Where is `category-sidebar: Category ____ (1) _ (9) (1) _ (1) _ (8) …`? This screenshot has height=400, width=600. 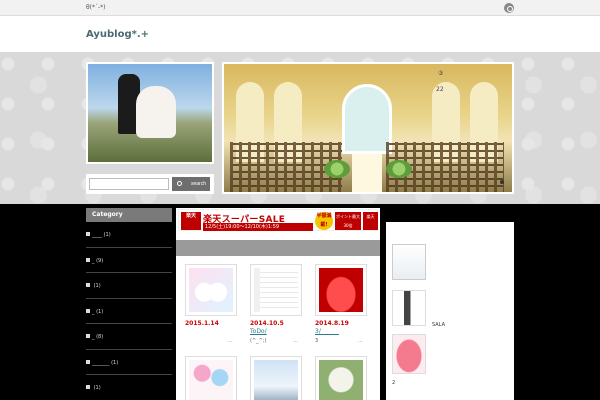 category-sidebar: Category ____ (1) _ (9) (1) _ (1) _ (8) … is located at coordinates (129, 304).